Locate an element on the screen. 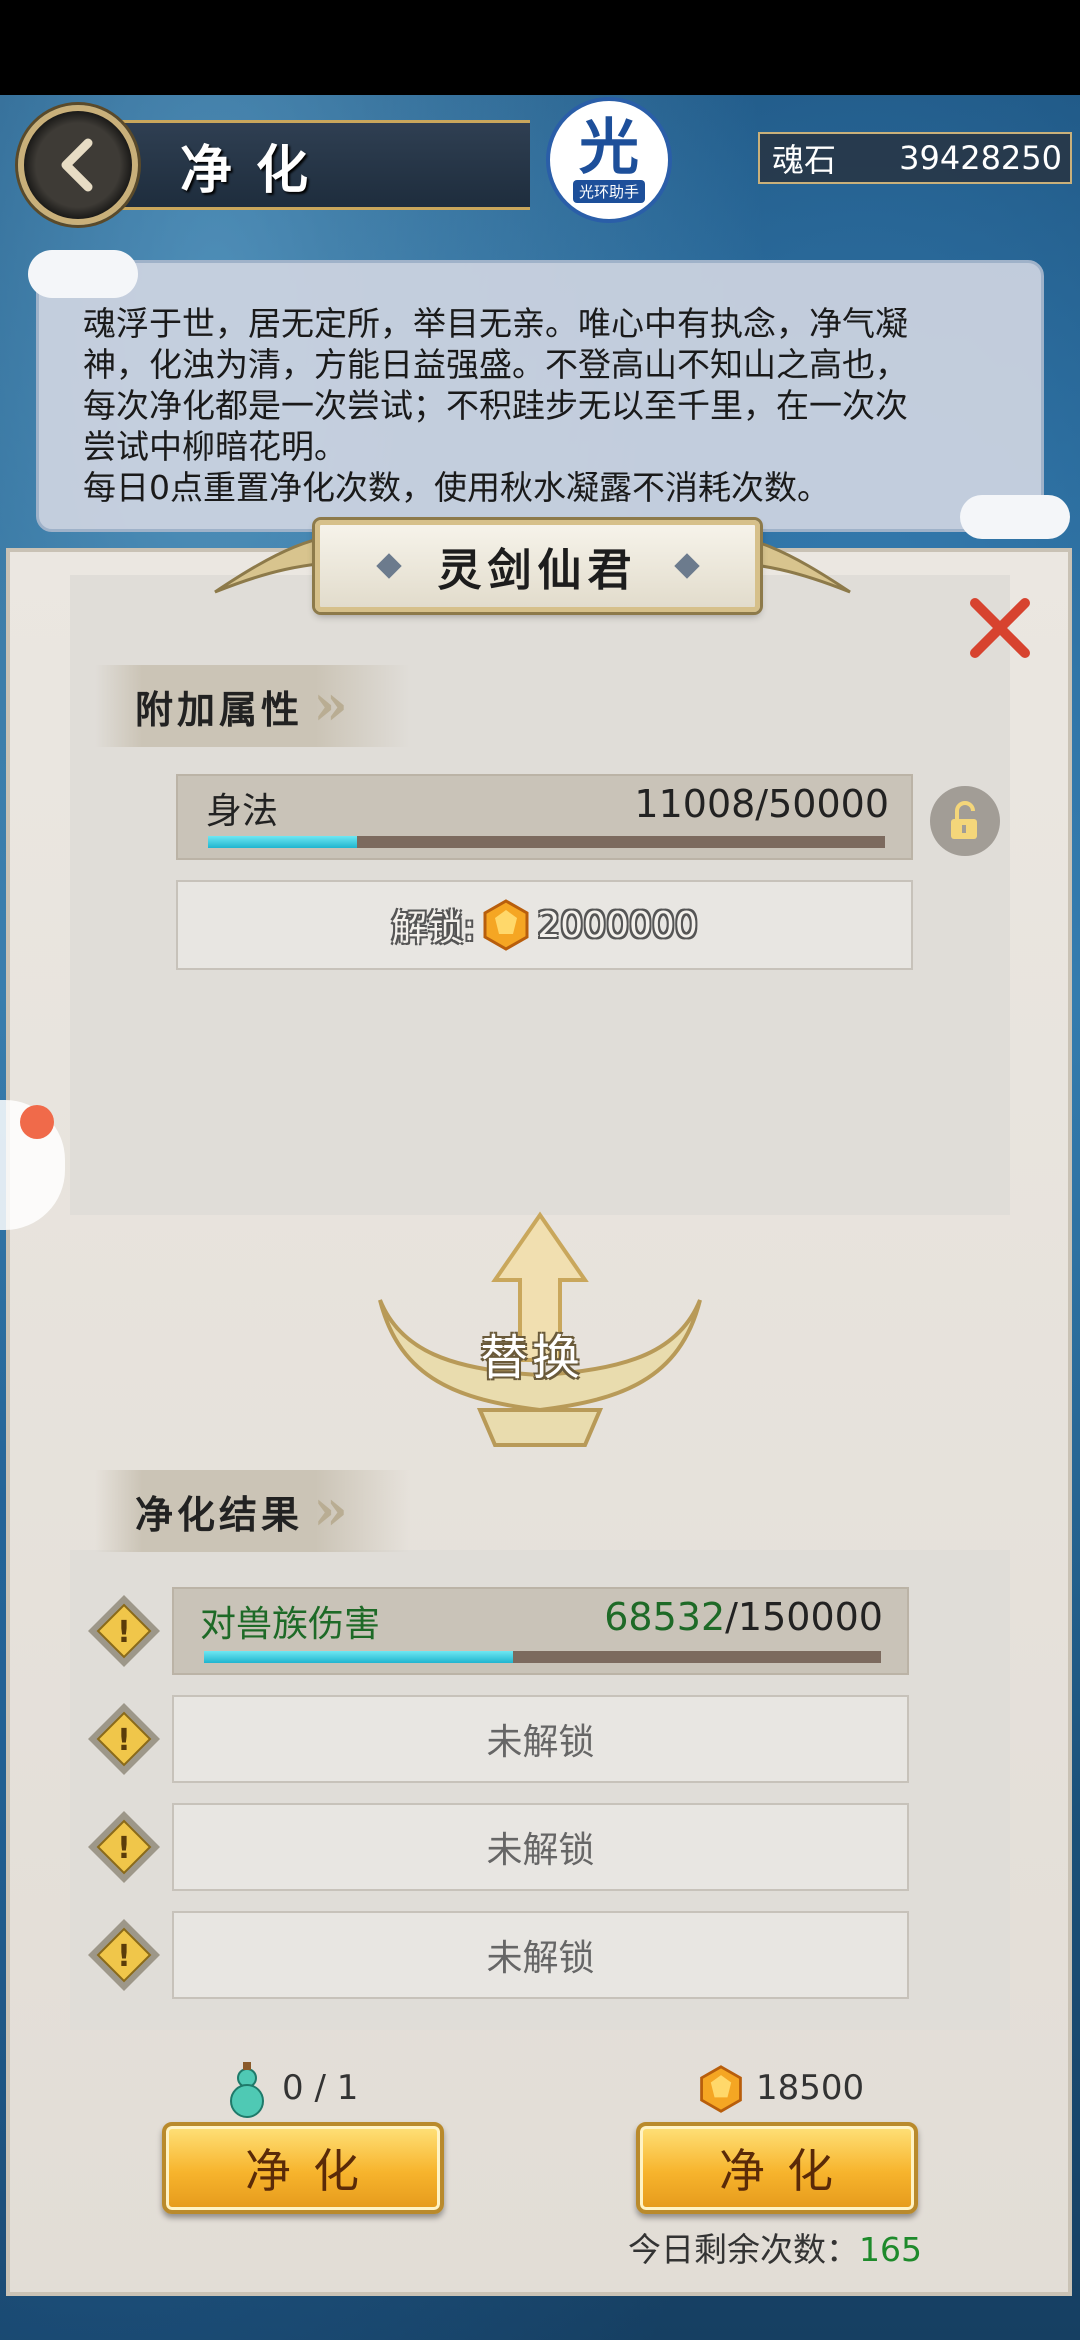 This screenshot has height=2340, width=1080. lock-toggle is located at coordinates (965, 821).